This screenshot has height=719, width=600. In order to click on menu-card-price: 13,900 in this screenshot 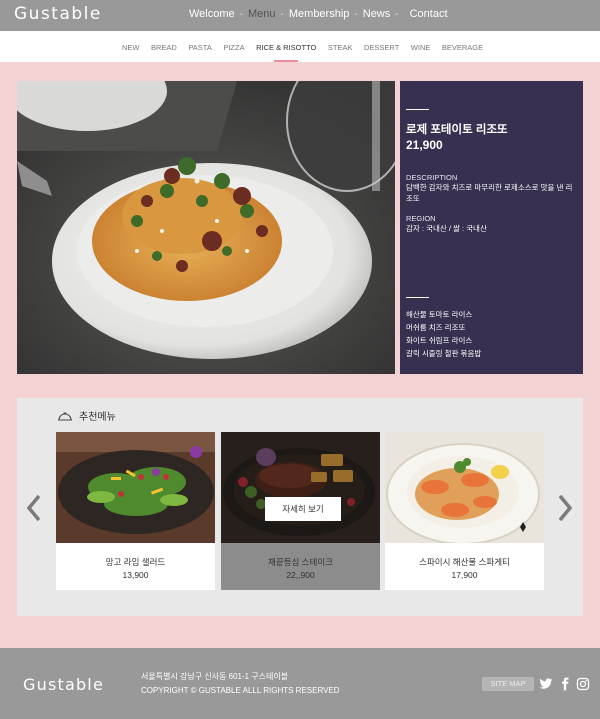, I will do `click(135, 575)`.